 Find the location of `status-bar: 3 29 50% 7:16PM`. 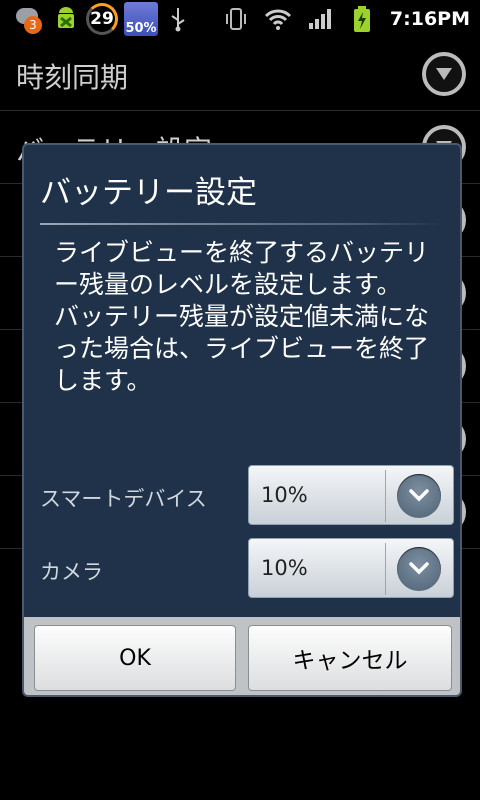

status-bar: 3 29 50% 7:16PM is located at coordinates (240, 19).